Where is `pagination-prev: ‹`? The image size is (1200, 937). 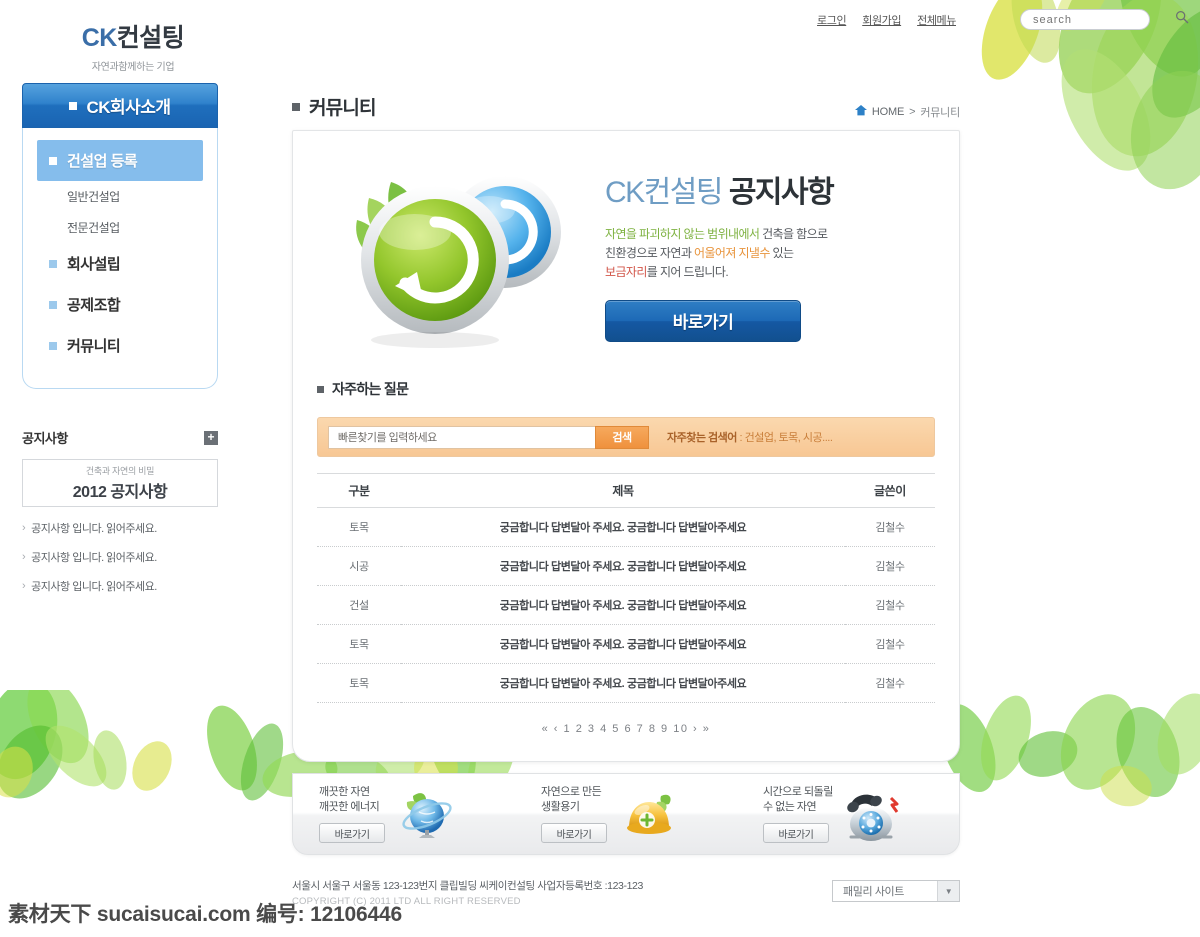
pagination-prev: ‹ is located at coordinates (556, 729).